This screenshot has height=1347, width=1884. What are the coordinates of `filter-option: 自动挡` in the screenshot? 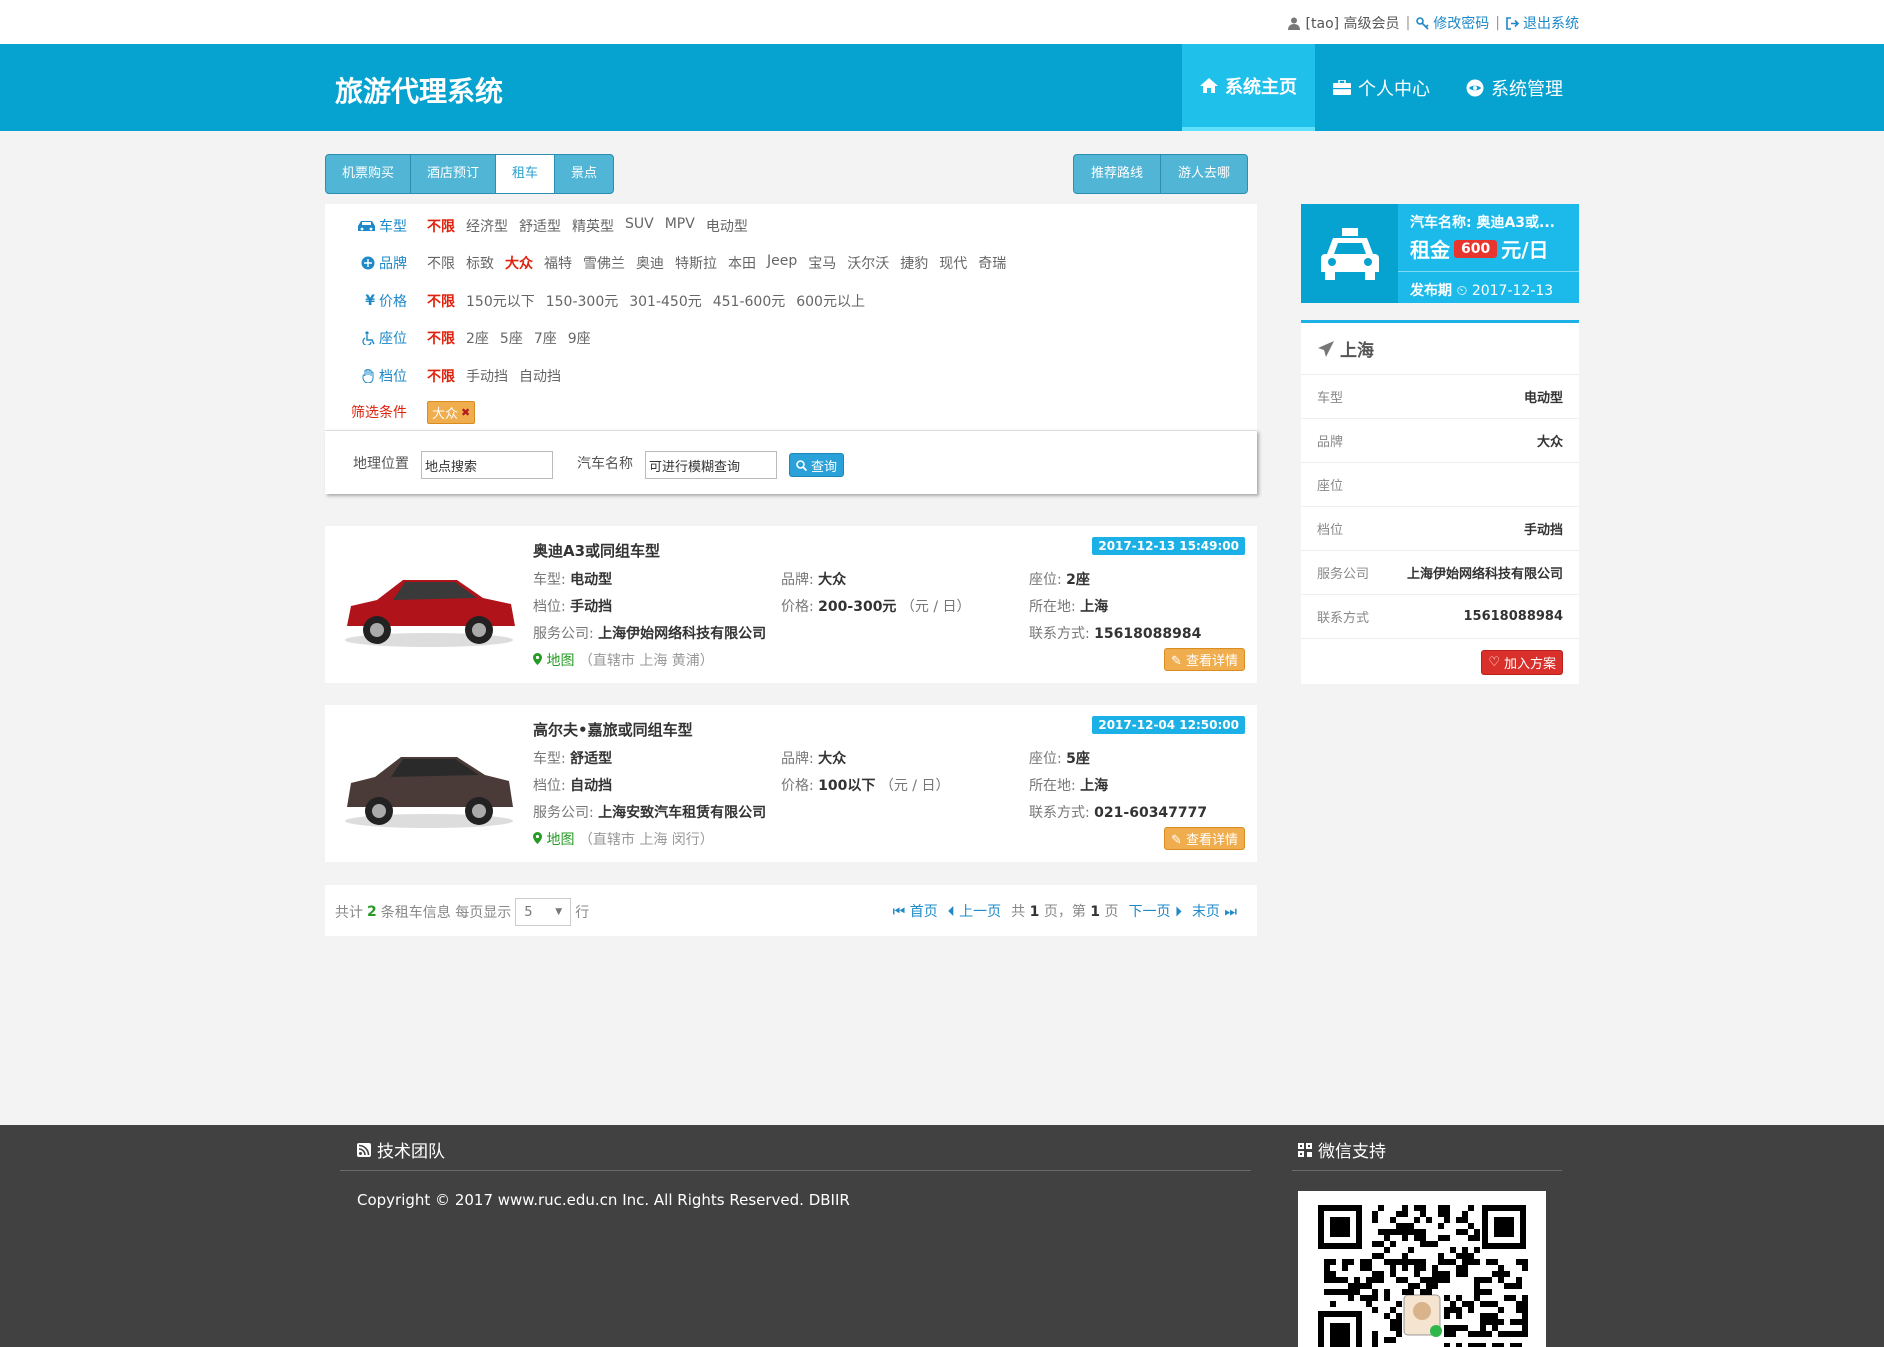 It's located at (540, 376).